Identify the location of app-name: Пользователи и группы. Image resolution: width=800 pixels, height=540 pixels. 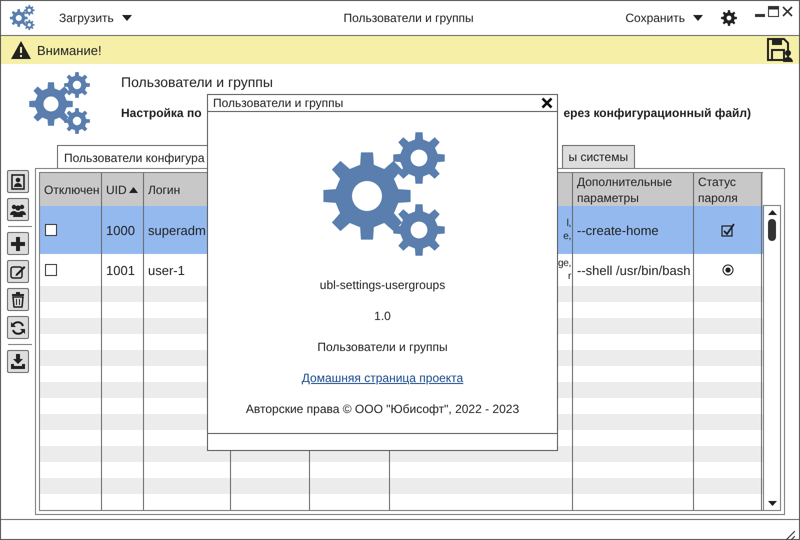
(382, 348).